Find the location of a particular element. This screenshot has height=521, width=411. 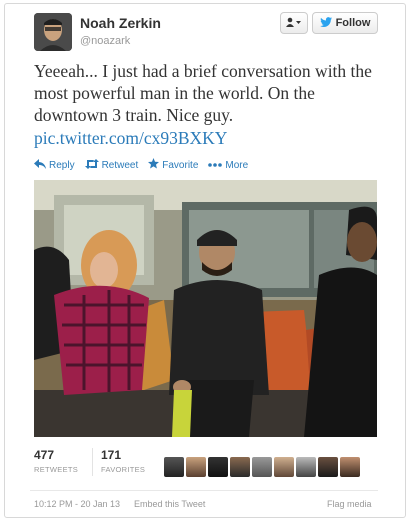

more-action: More is located at coordinates (228, 165).